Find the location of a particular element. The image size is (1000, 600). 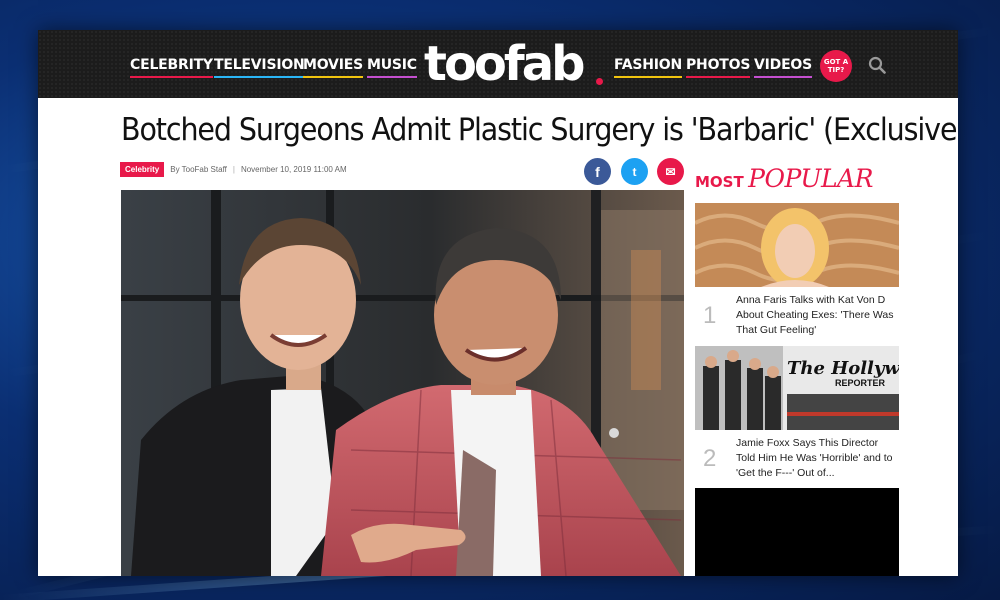

tip-line-2: TIP? is located at coordinates (836, 70).